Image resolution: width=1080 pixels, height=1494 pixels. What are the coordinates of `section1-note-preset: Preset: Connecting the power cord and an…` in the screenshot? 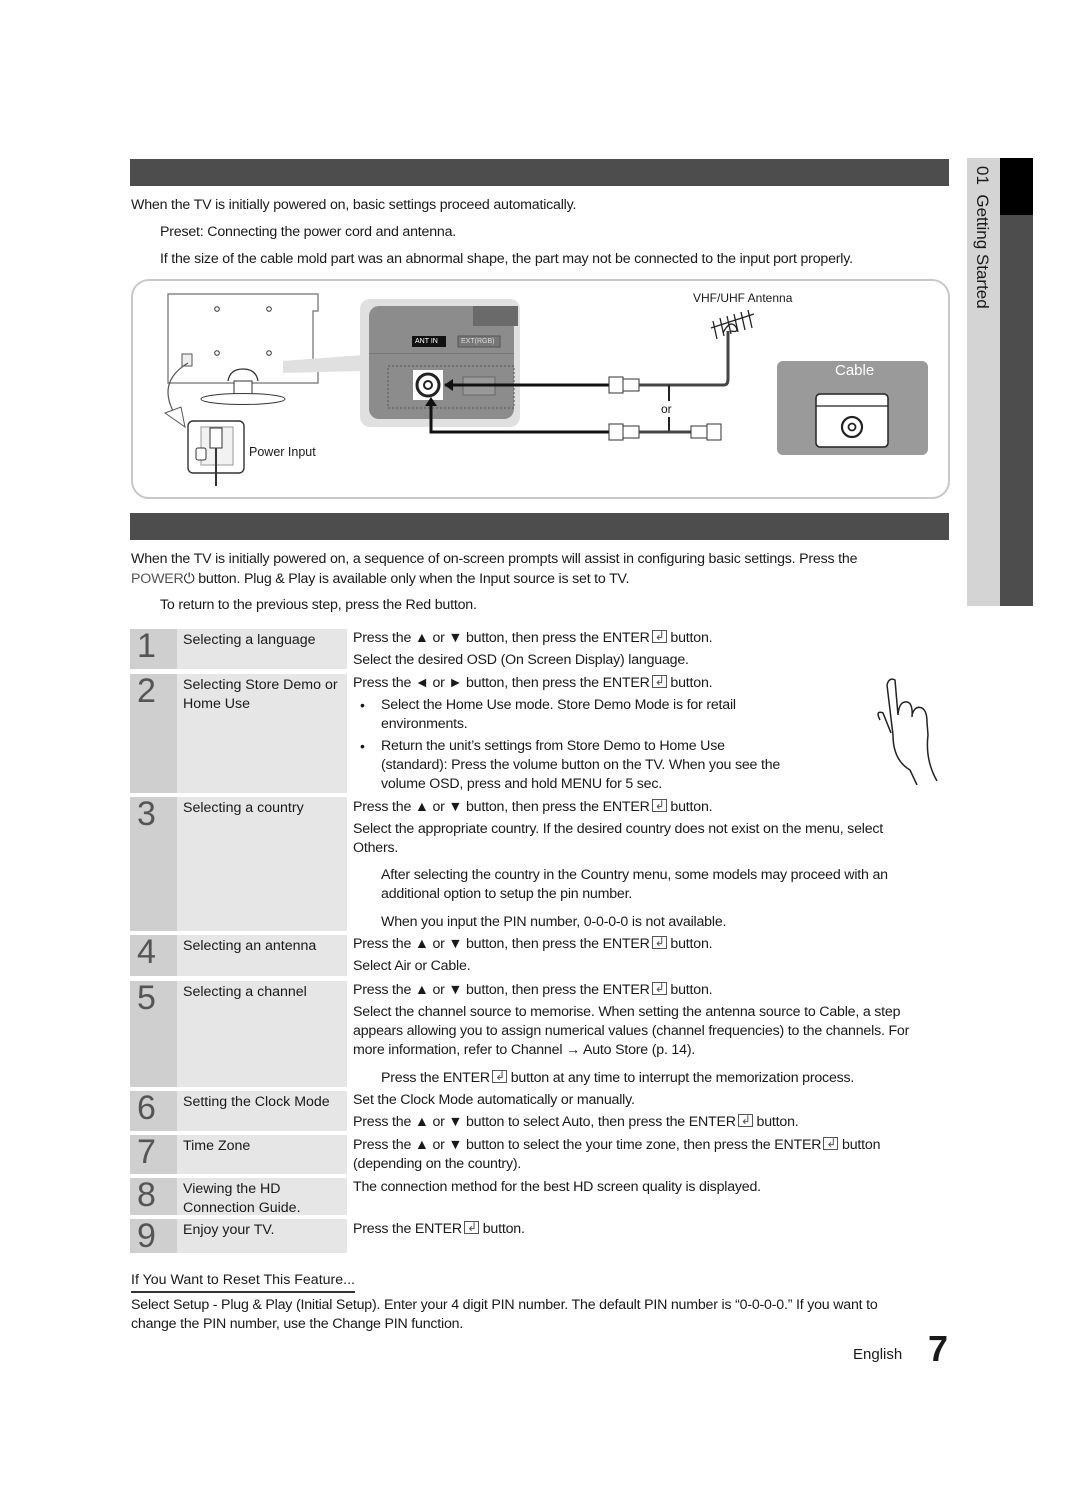 It's located at (308, 232).